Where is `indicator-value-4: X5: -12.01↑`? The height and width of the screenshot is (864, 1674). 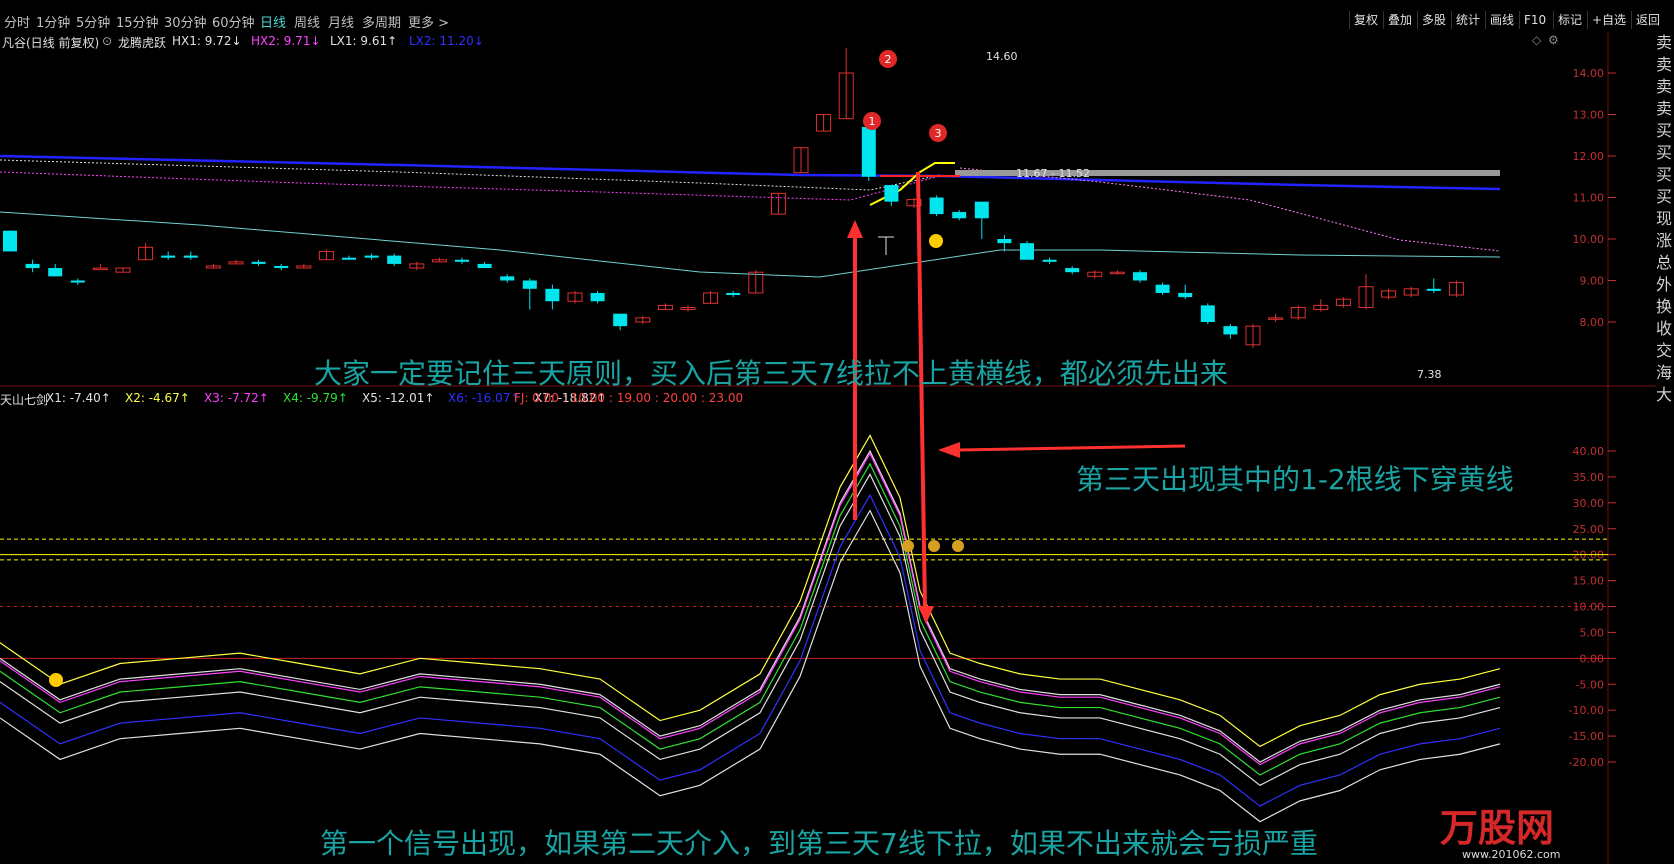 indicator-value-4: X5: -12.01↑ is located at coordinates (398, 398).